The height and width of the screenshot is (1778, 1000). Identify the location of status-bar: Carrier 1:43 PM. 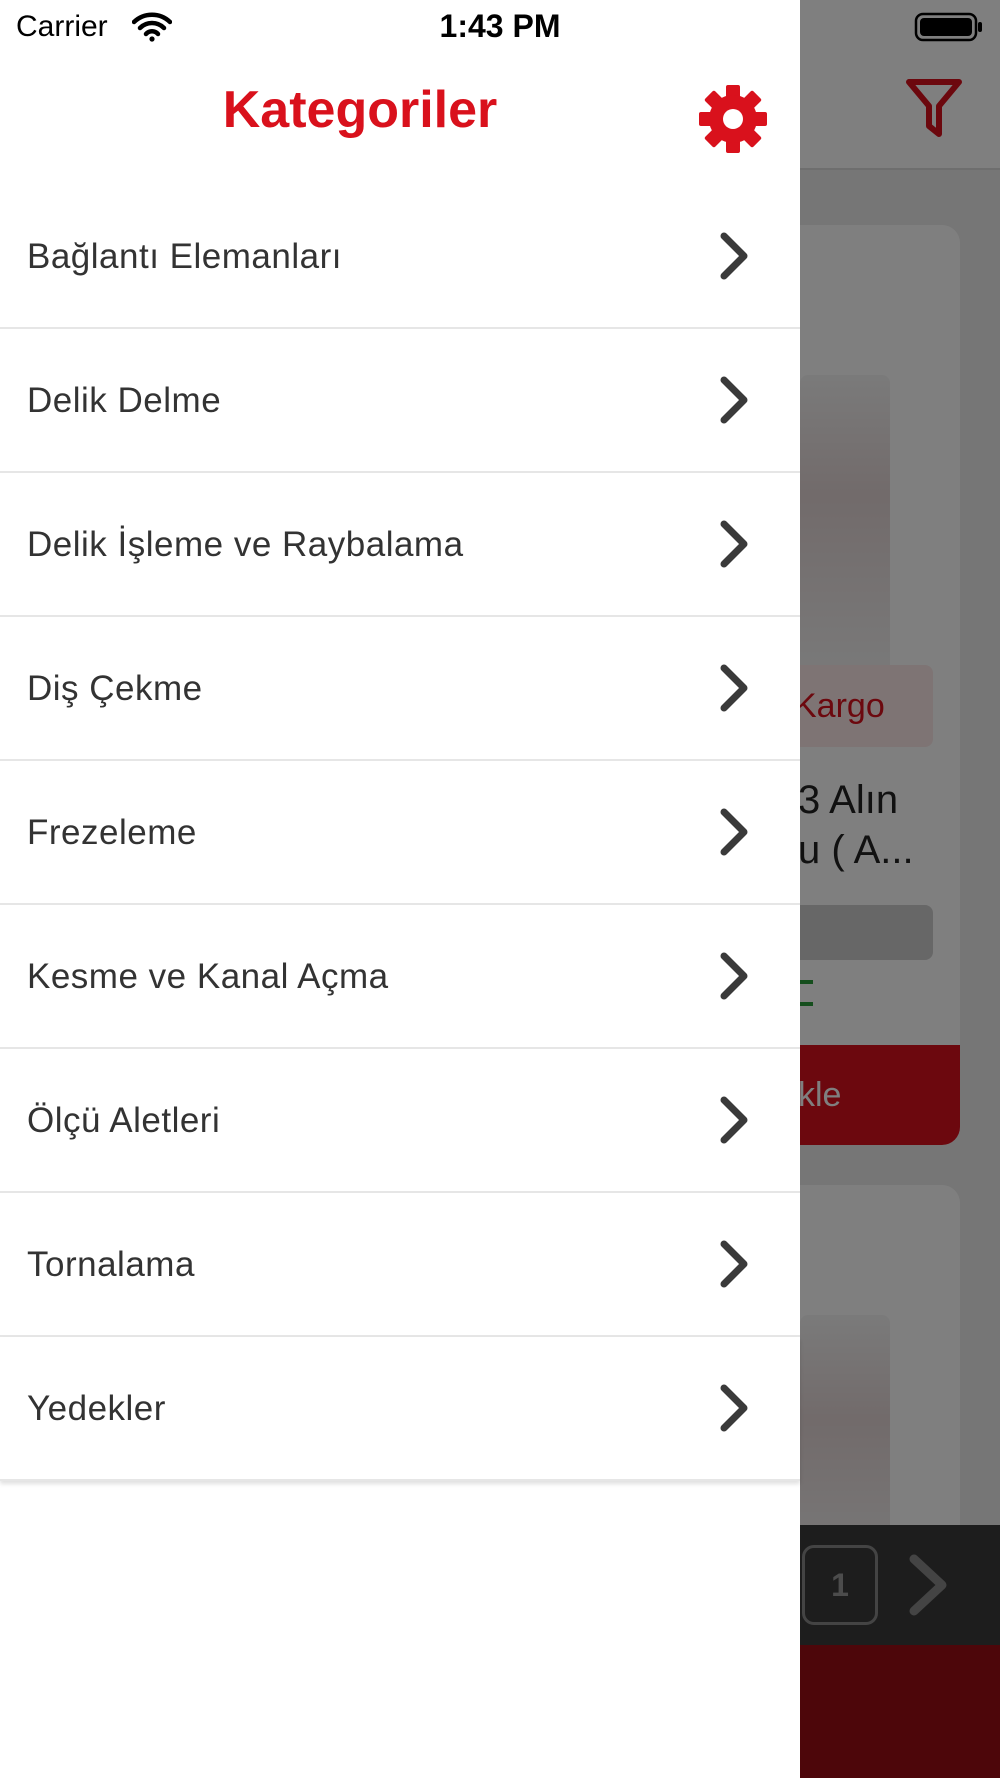
(500, 28).